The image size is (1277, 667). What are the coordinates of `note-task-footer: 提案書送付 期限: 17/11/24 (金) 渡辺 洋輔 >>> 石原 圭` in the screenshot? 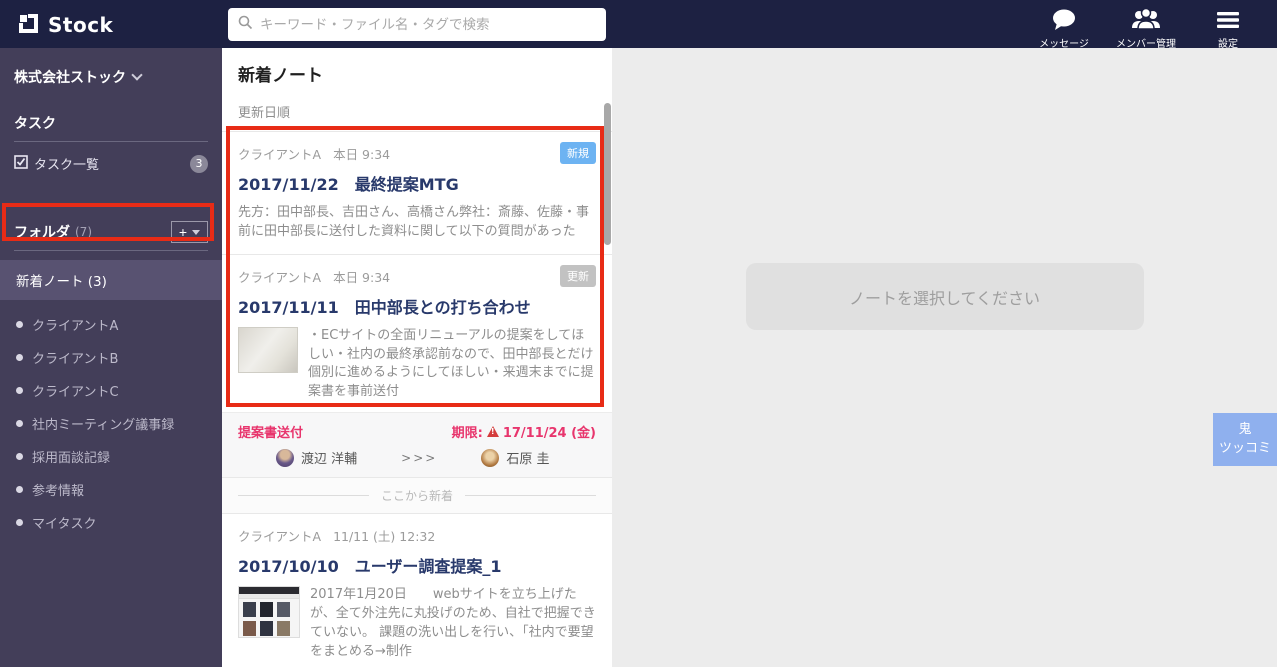 It's located at (417, 445).